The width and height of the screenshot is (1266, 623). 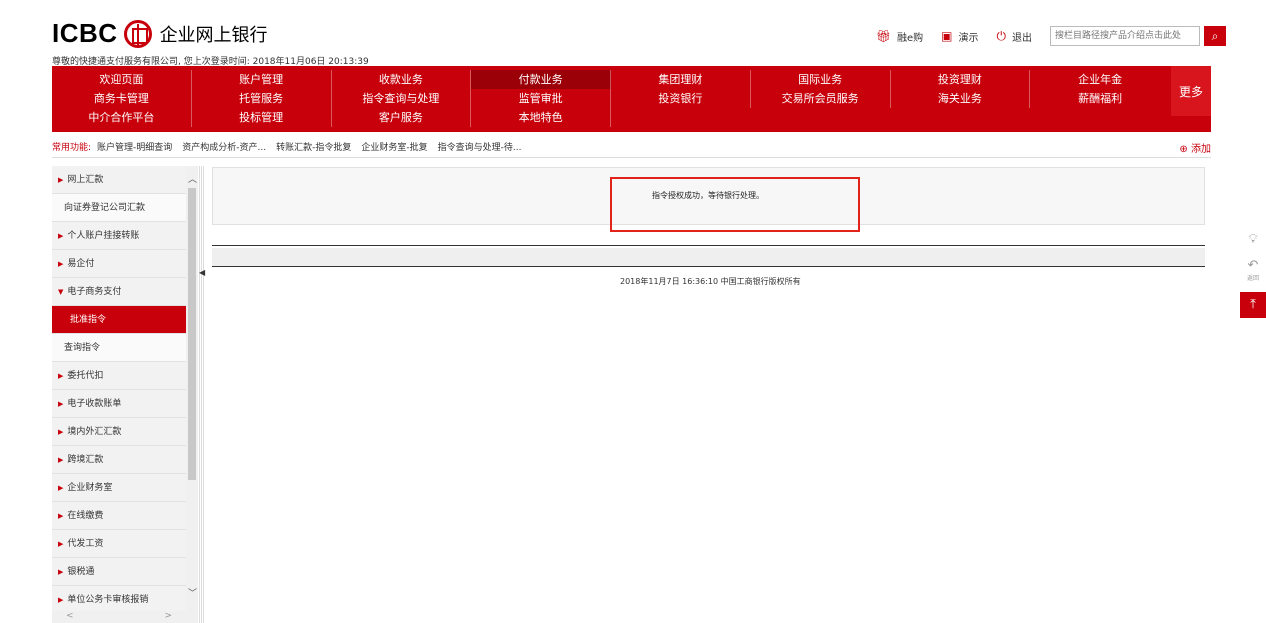 I want to click on nav-item: 收款业务, so click(x=402, y=79).